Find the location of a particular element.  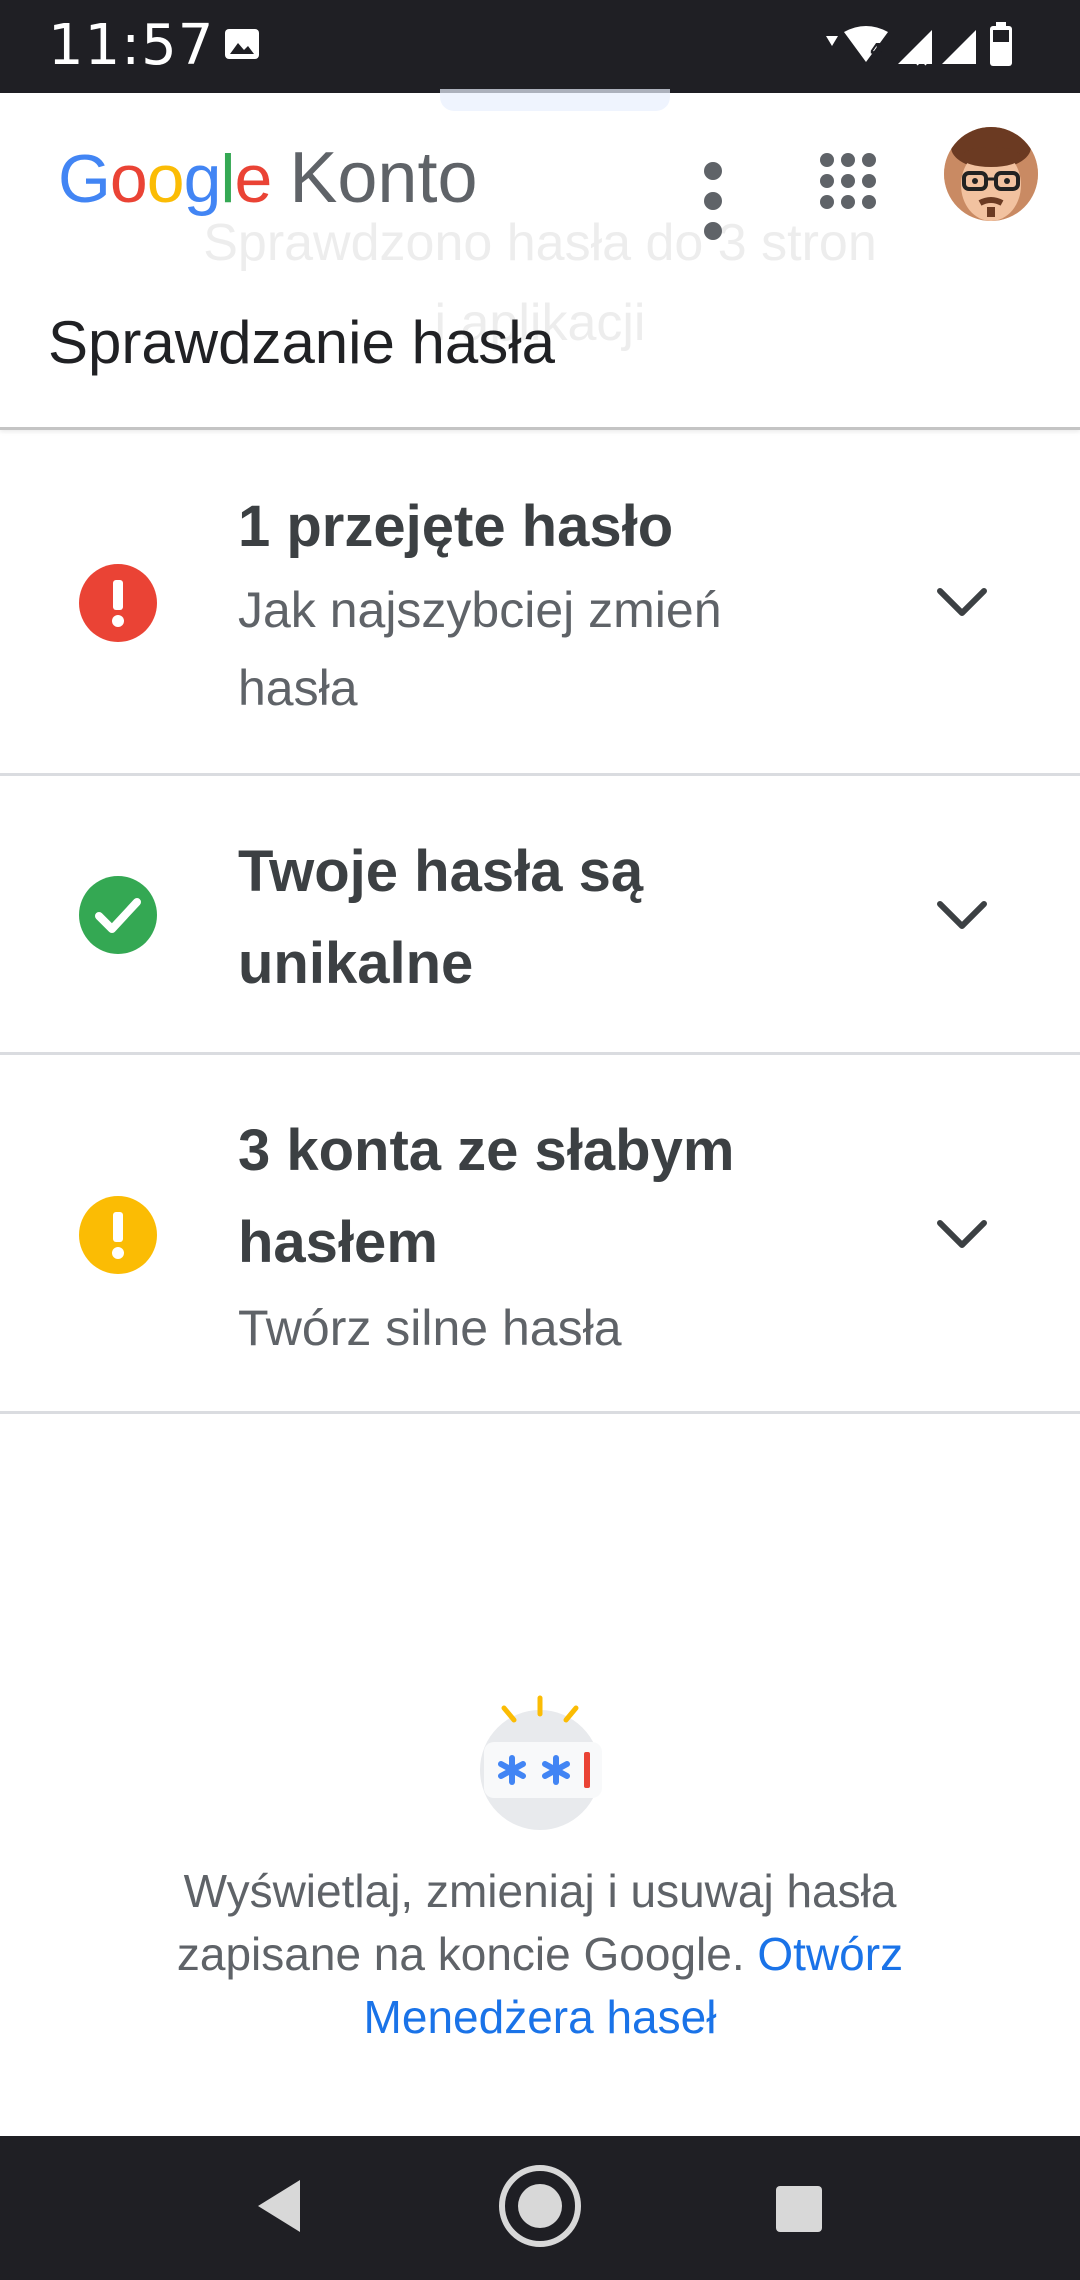

product-name: Konto is located at coordinates (383, 178).